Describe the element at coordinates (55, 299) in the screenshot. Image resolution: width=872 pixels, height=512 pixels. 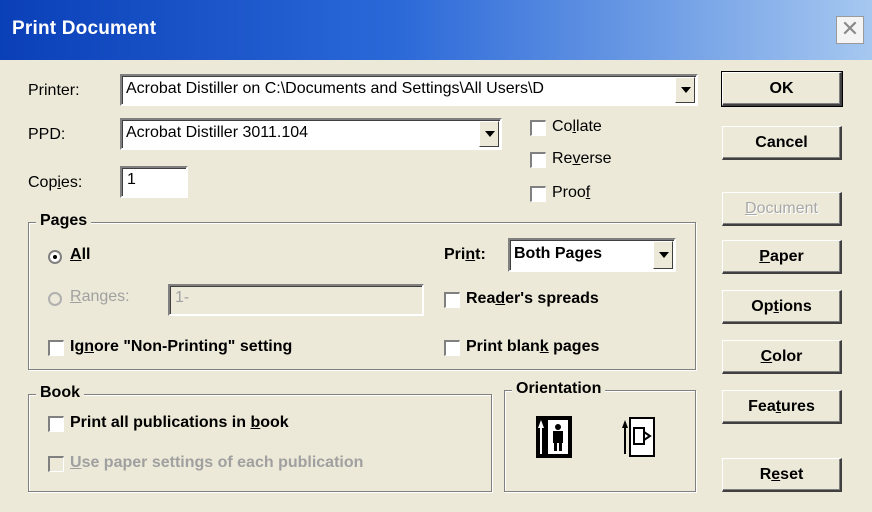
I see `ranges-radio` at that location.